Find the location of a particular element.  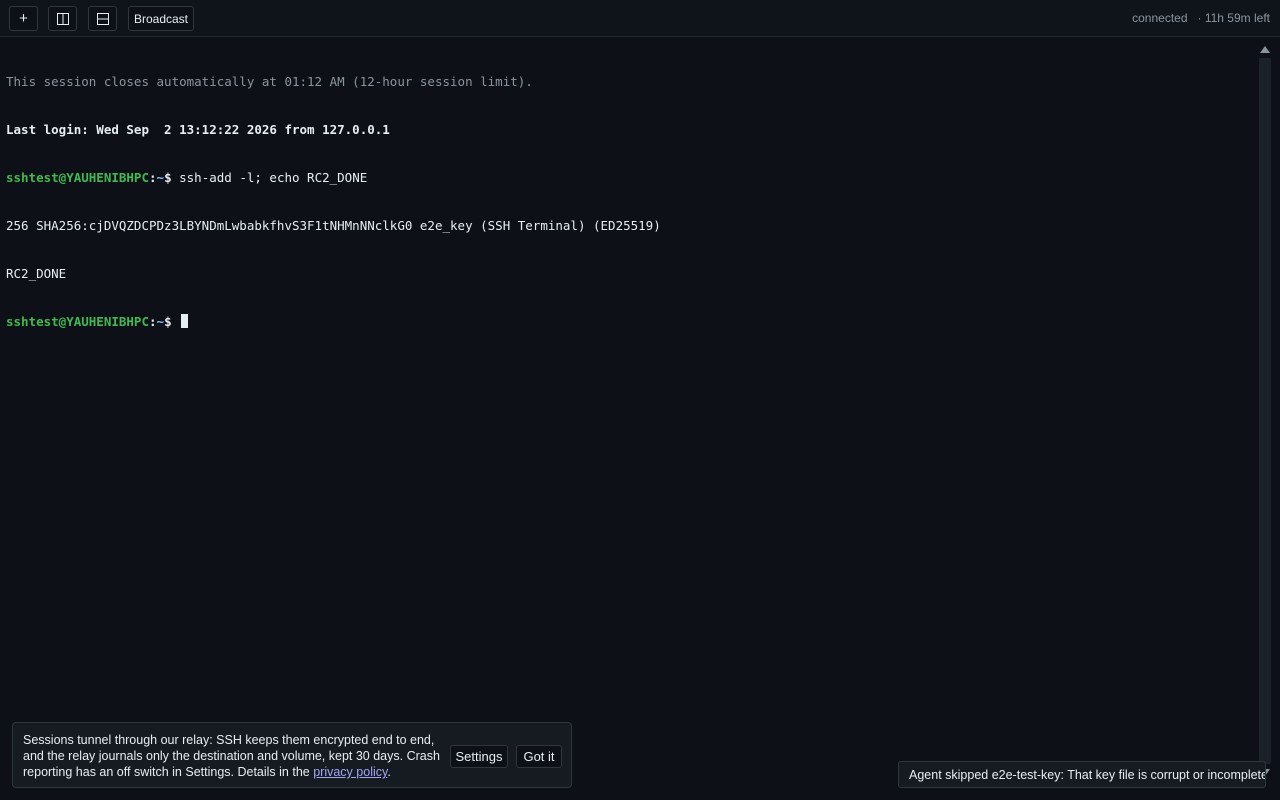

got-it-label: Got it is located at coordinates (539, 756).